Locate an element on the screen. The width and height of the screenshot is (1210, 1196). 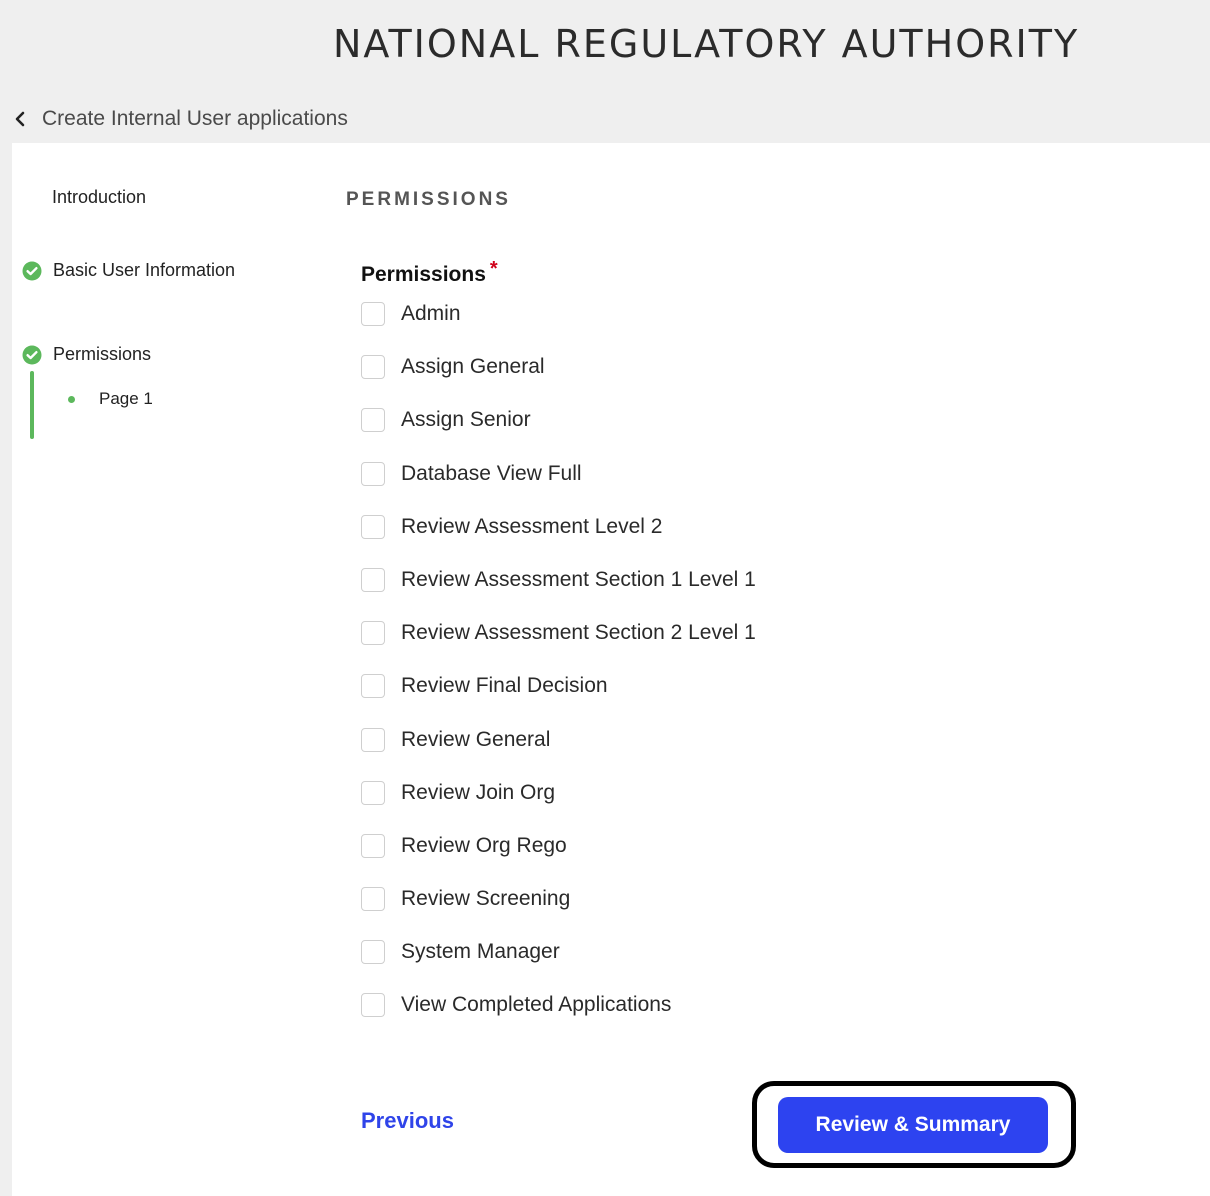
back-link: Create Internal User applications is located at coordinates (180, 119).